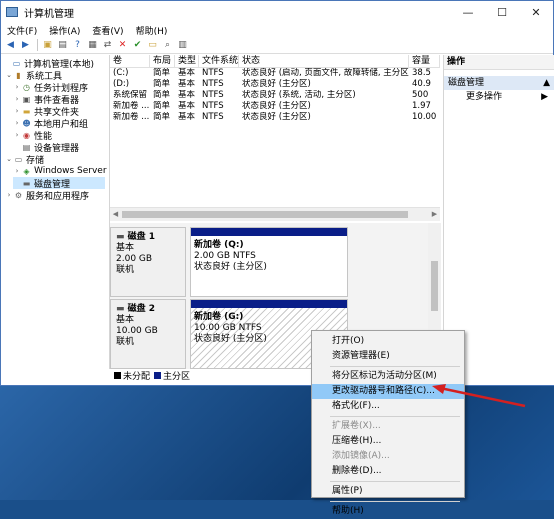 The width and height of the screenshot is (554, 519). What do you see at coordinates (219, 61) in the screenshot?
I see `column-header-filesystem: 文件系统` at bounding box center [219, 61].